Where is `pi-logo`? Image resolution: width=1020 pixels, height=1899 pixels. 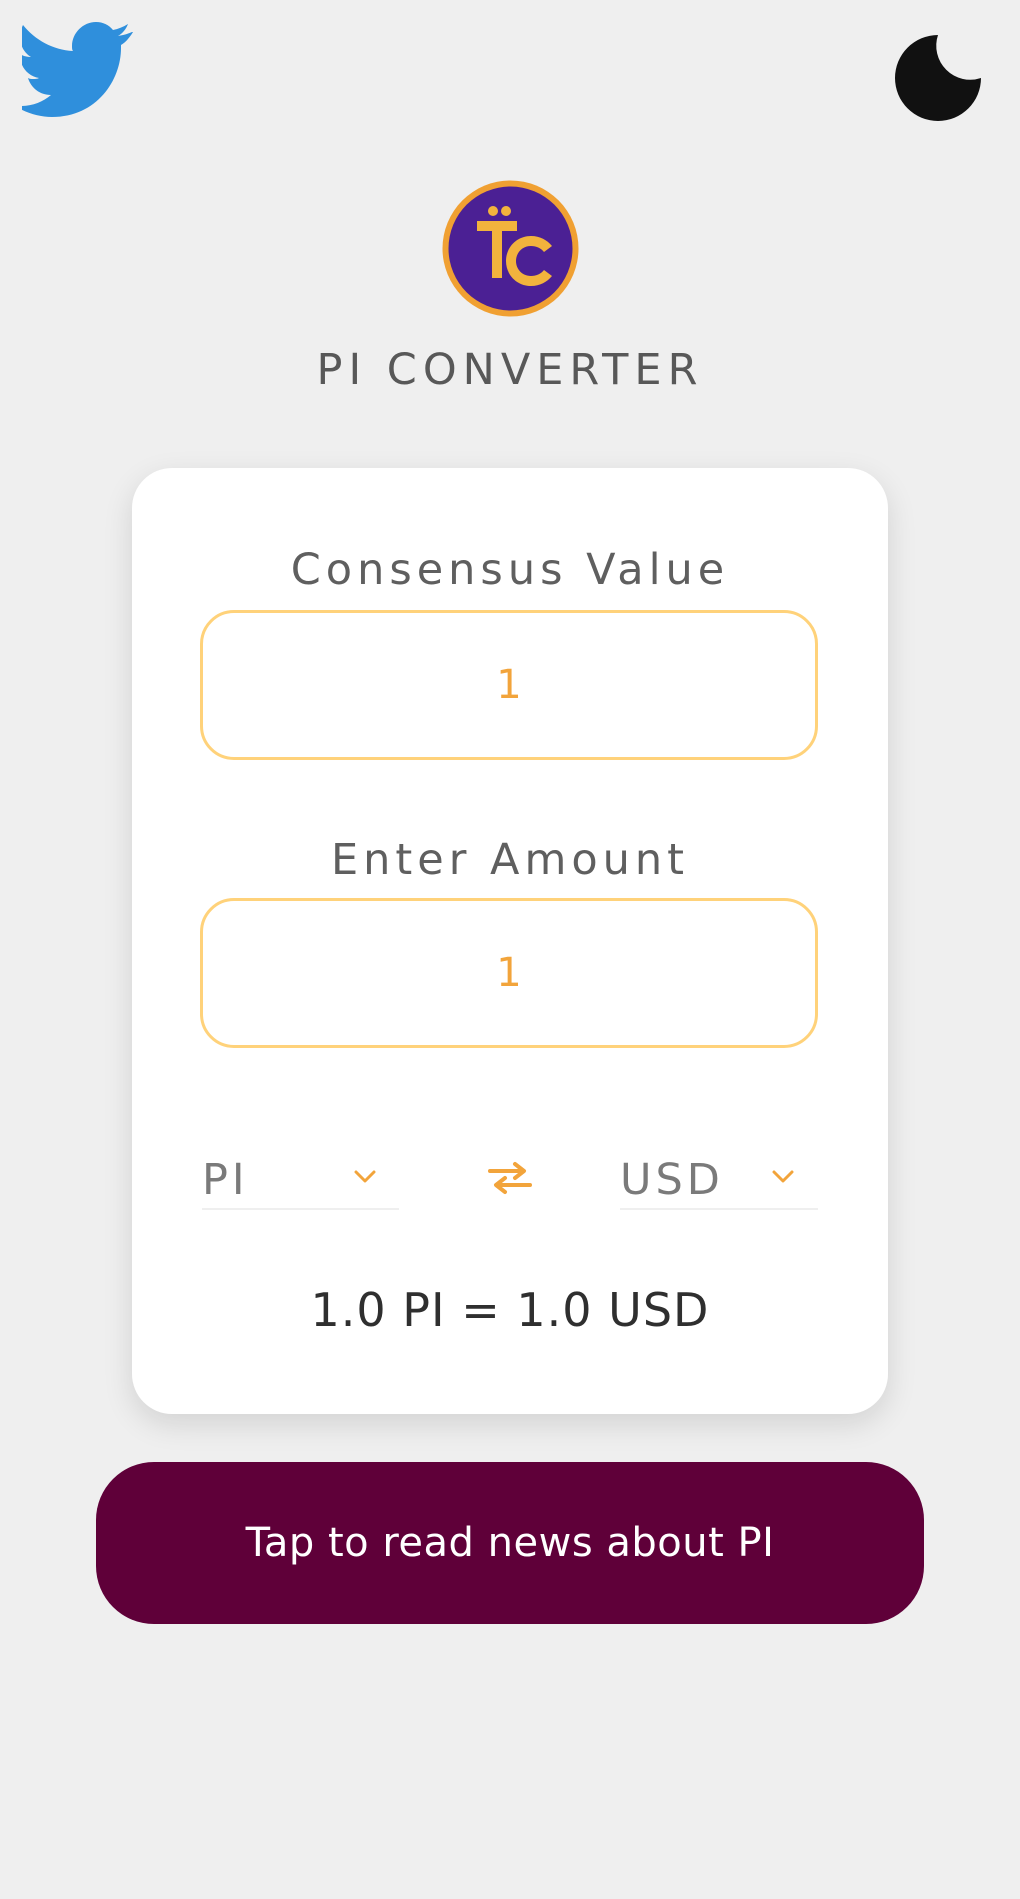
pi-logo is located at coordinates (510, 248).